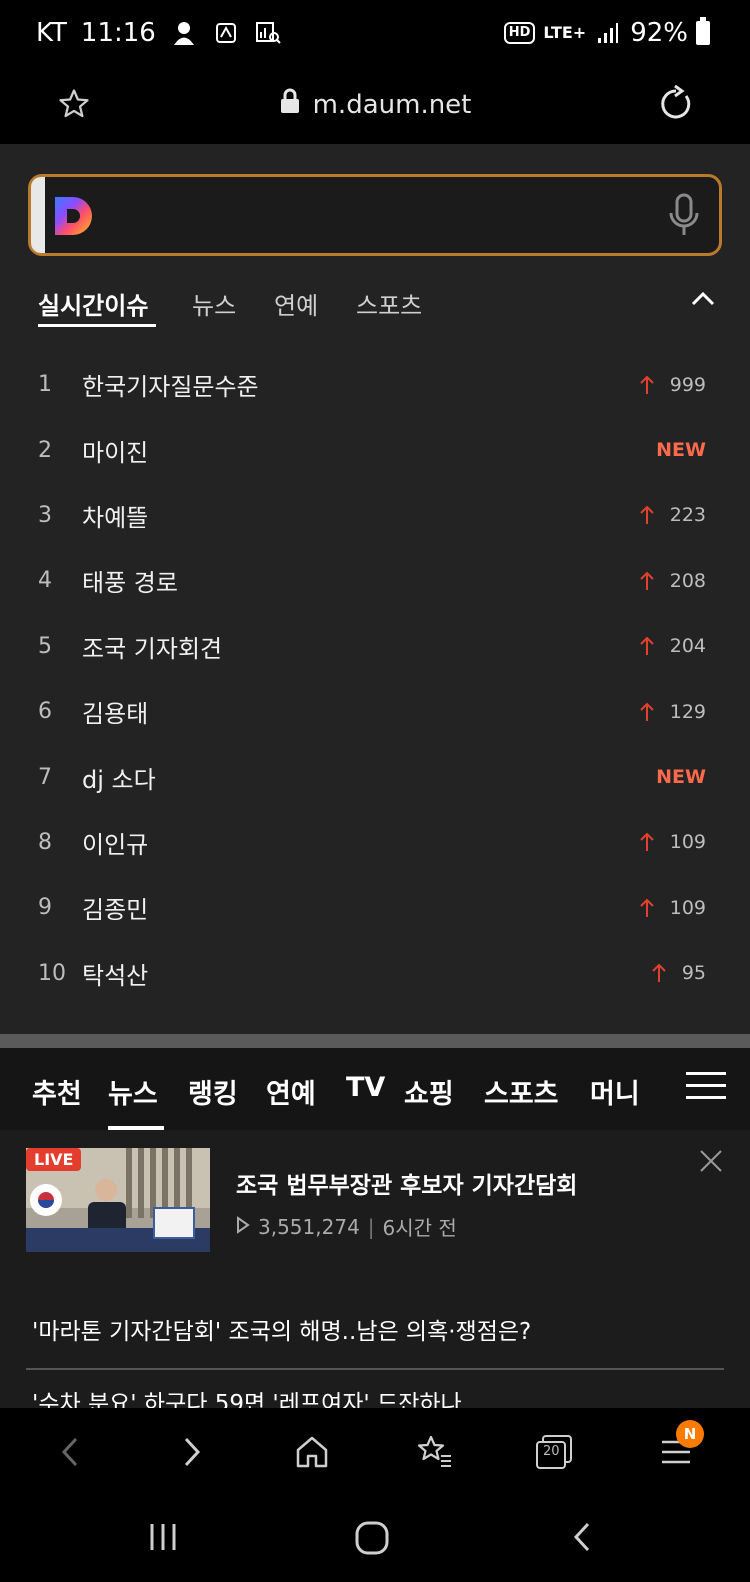 This screenshot has width=750, height=1582. What do you see at coordinates (281, 1329) in the screenshot?
I see `headline-link: '마라톤 기자간담회' 조국의 해명..남은 의혹·쟁점은?` at bounding box center [281, 1329].